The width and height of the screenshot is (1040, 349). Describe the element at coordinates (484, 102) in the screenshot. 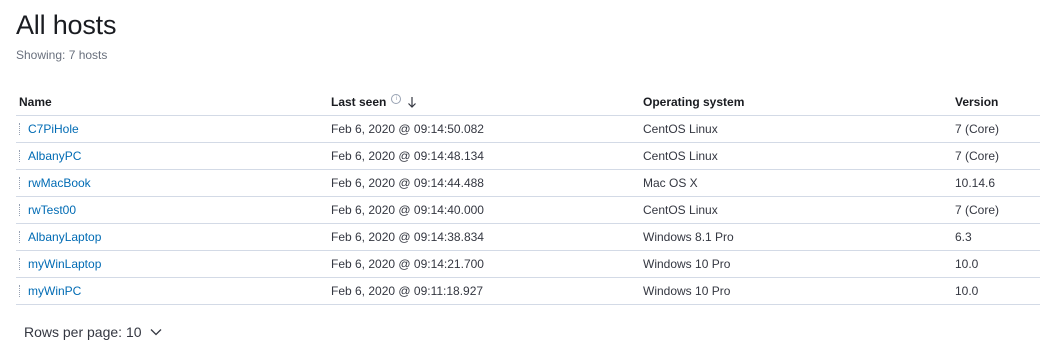

I see `column-header-last-seen: Last seen i` at that location.